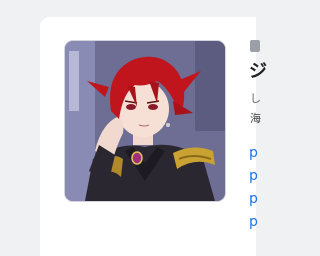 The image size is (320, 256). Describe the element at coordinates (253, 153) in the screenshot. I see `link-1: p` at that location.